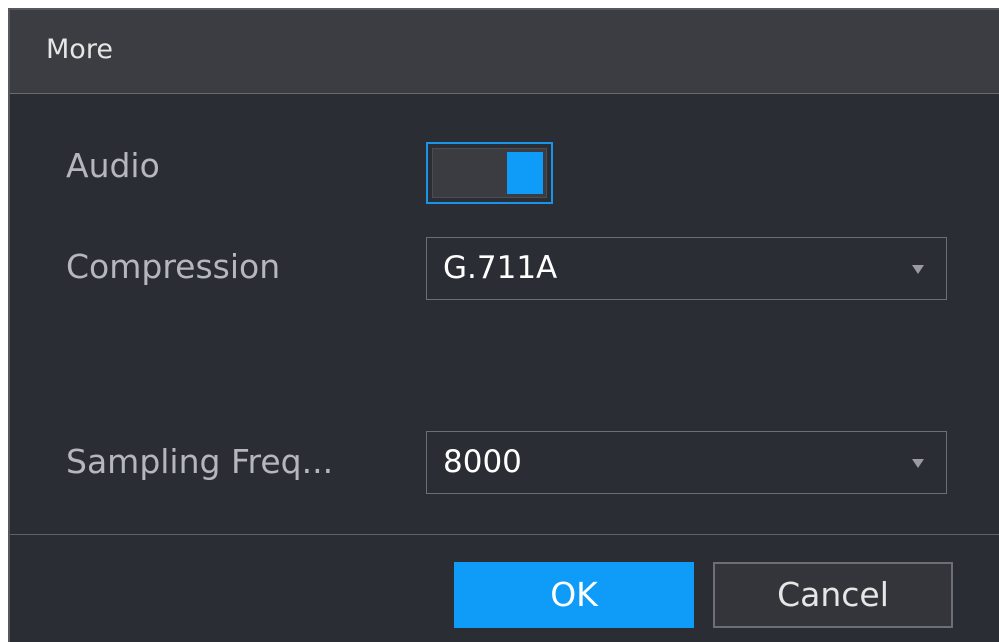 This screenshot has height=642, width=999. Describe the element at coordinates (504, 534) in the screenshot. I see `footer-divider` at that location.